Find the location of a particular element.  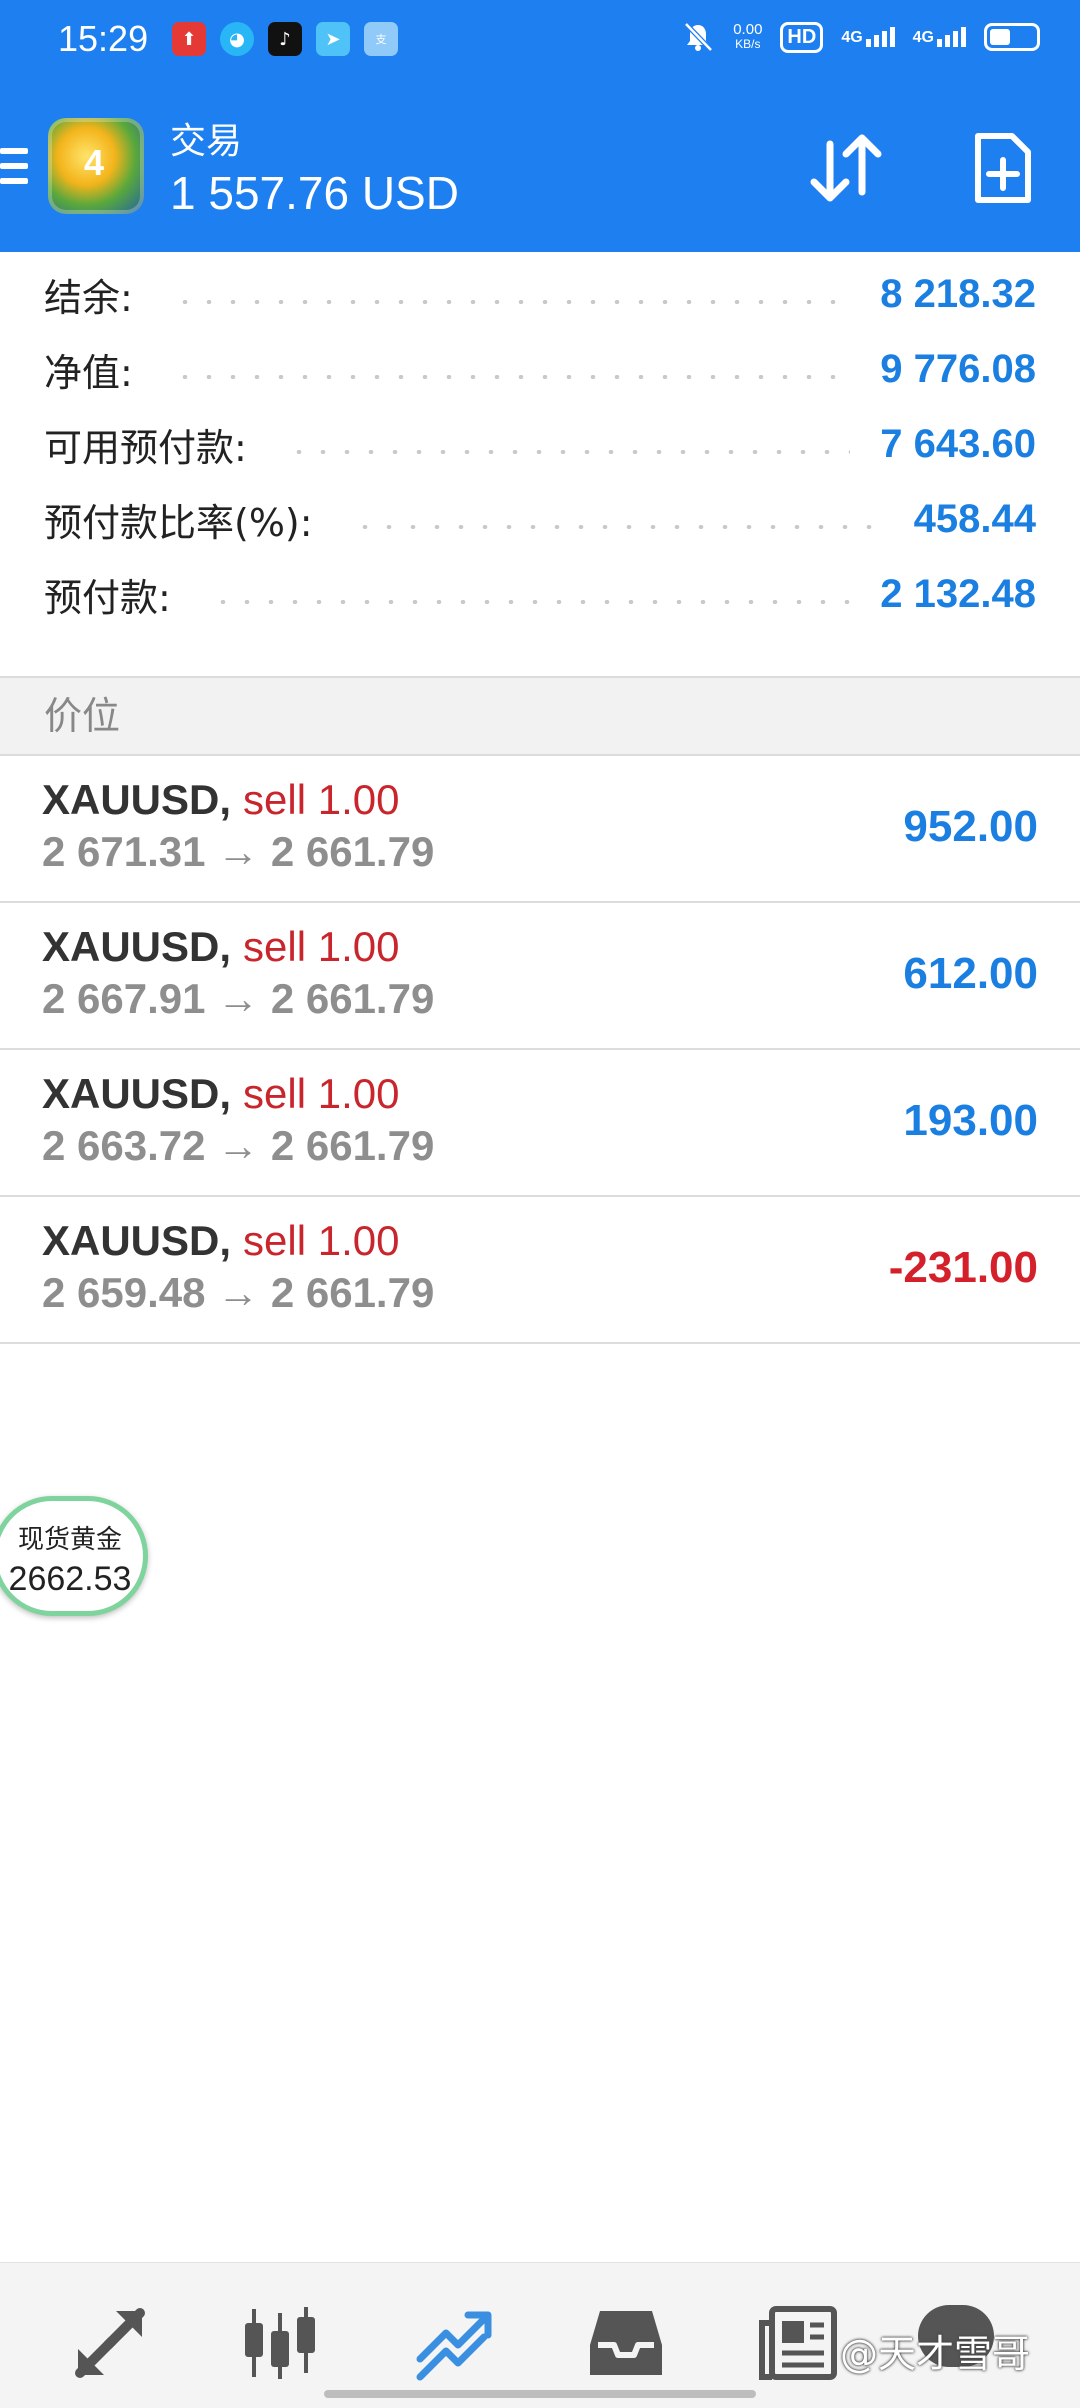

summary-row-equity: 净值: 9 776.08 is located at coordinates (540, 369).